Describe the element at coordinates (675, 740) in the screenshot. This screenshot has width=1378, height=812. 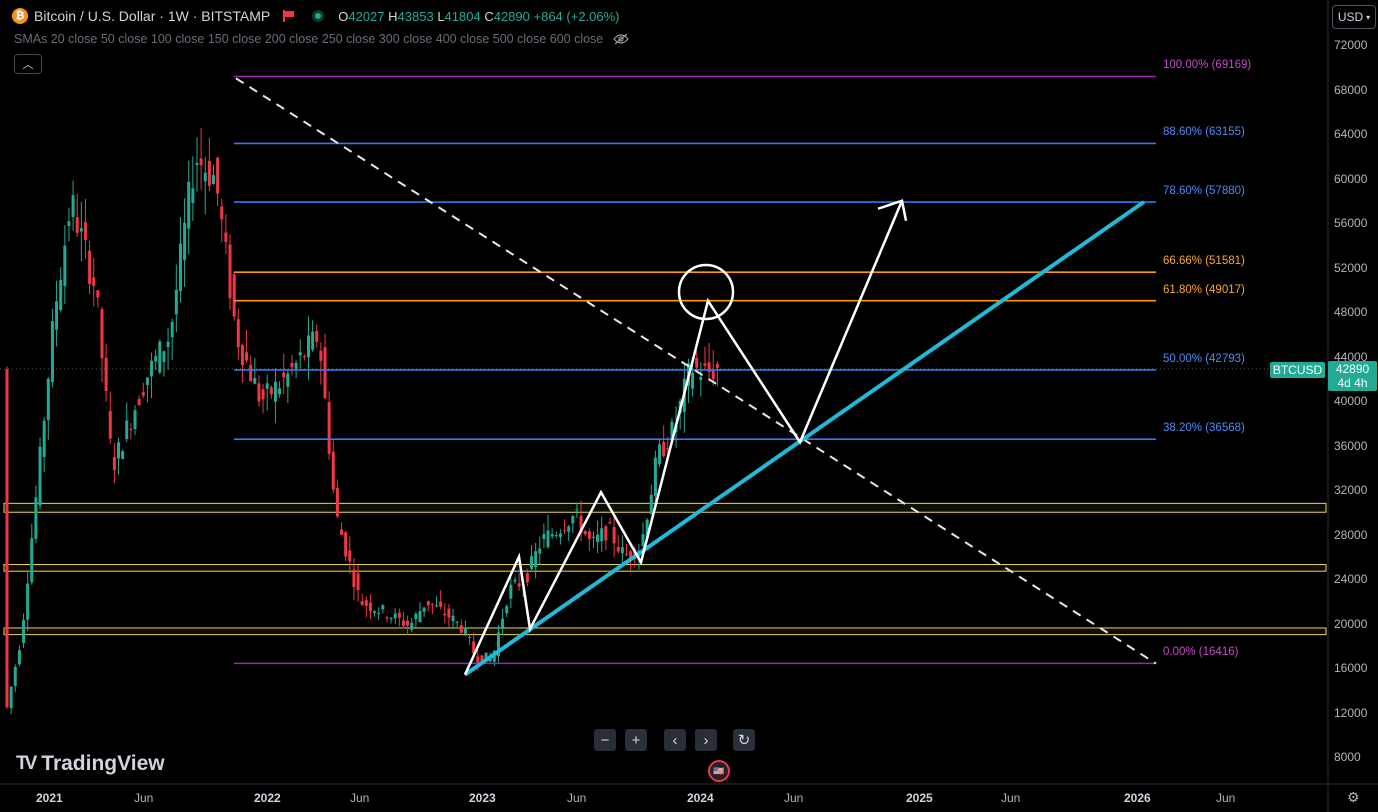
I see `scroll-left-button: ‹` at that location.